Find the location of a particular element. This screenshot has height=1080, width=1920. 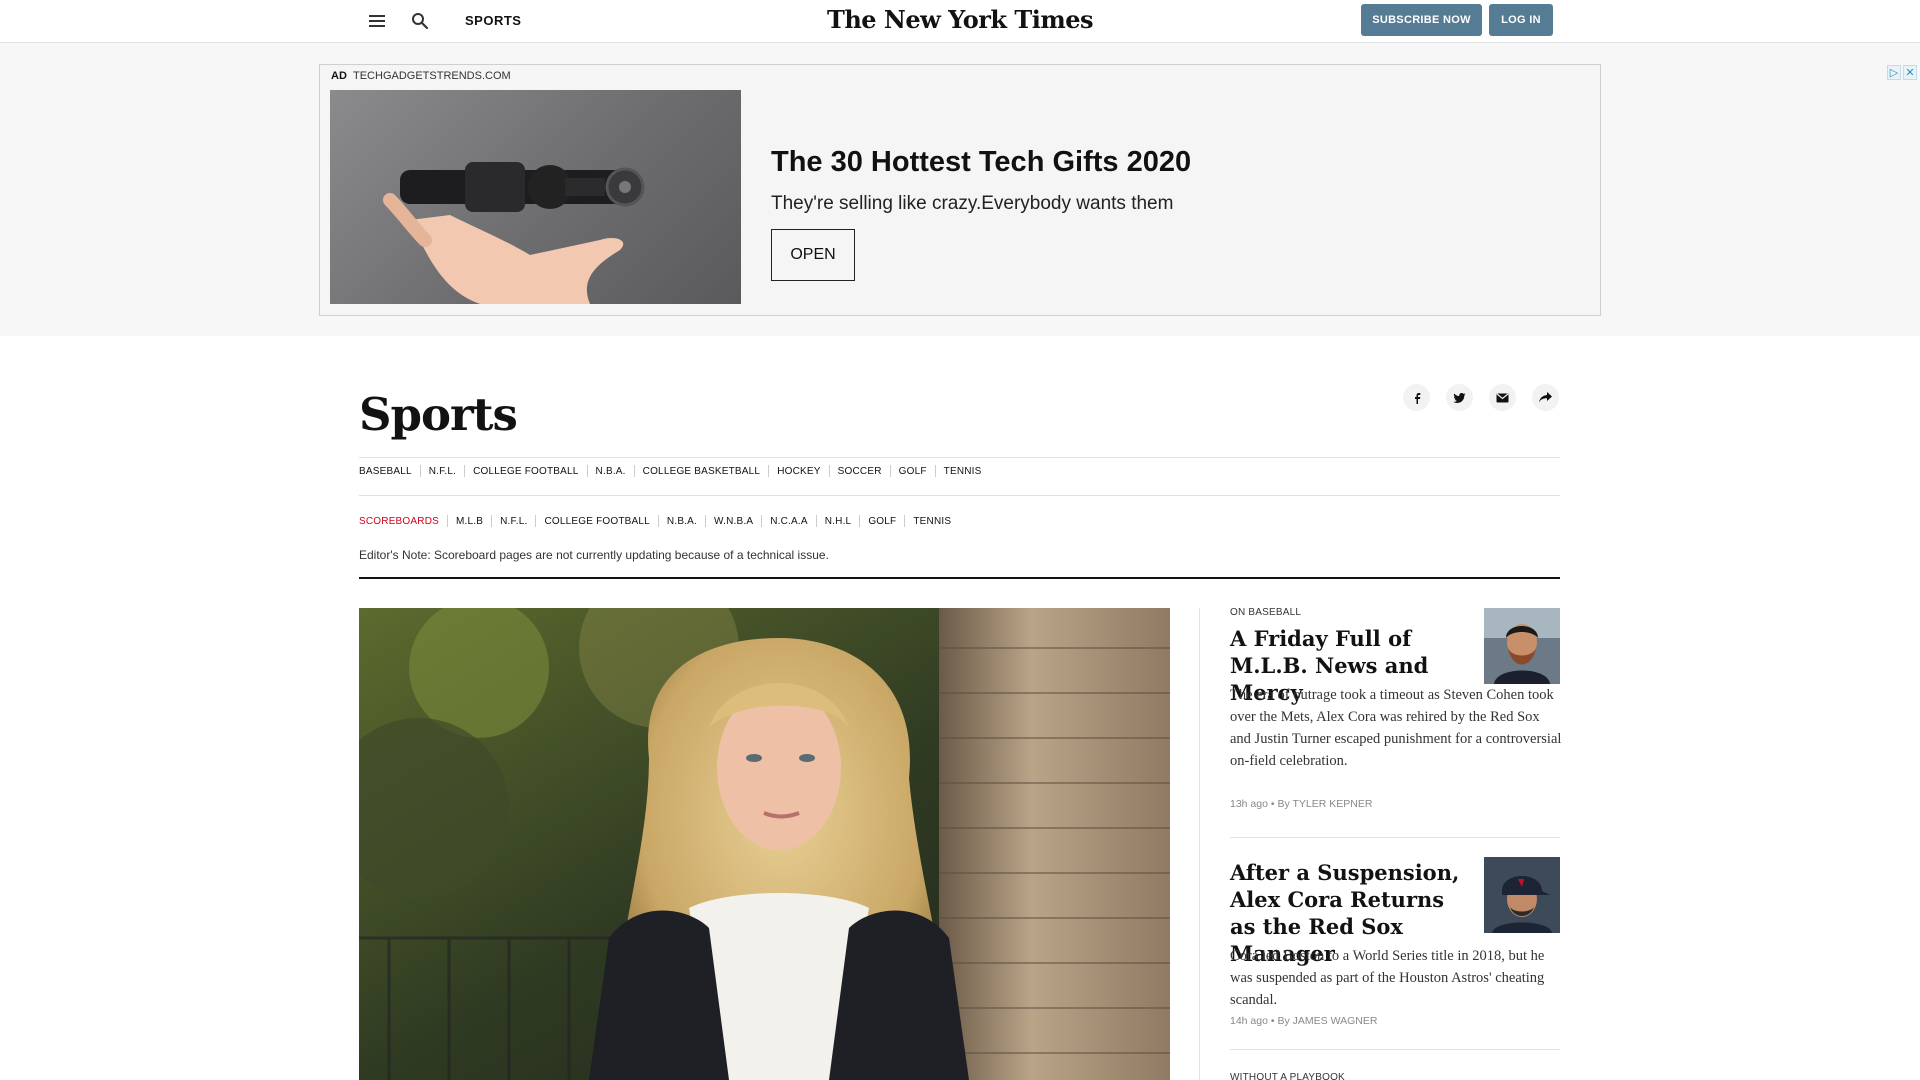

subscribe-button: SUBSCRIBE NOW is located at coordinates (1421, 20).